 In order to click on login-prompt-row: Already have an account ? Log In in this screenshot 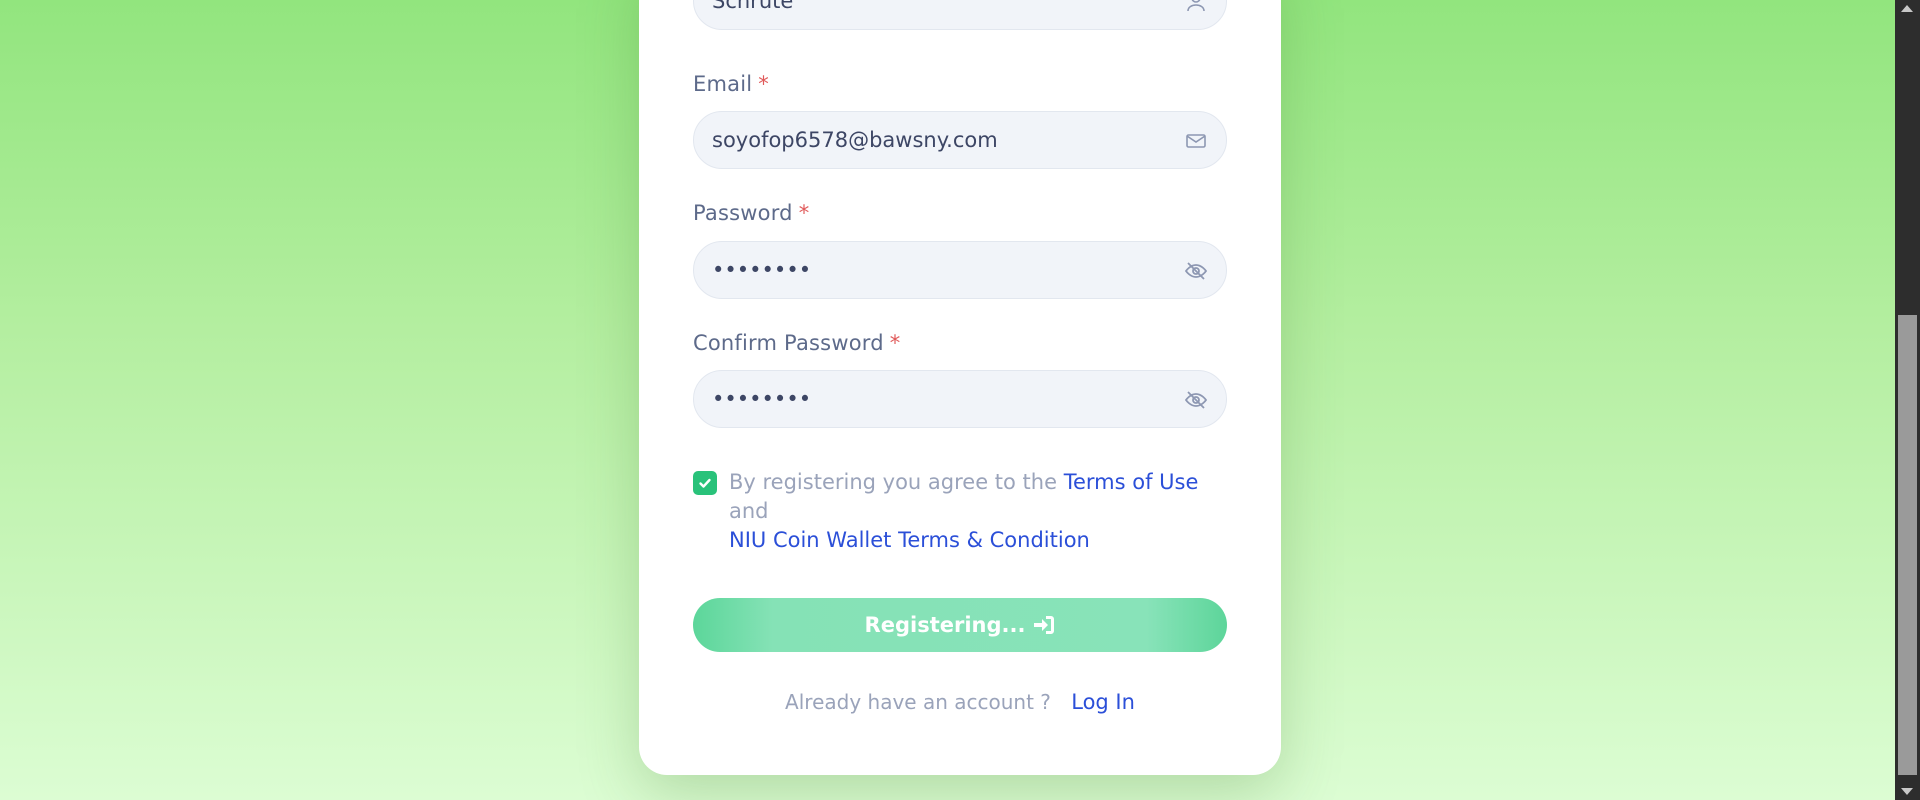, I will do `click(960, 702)`.